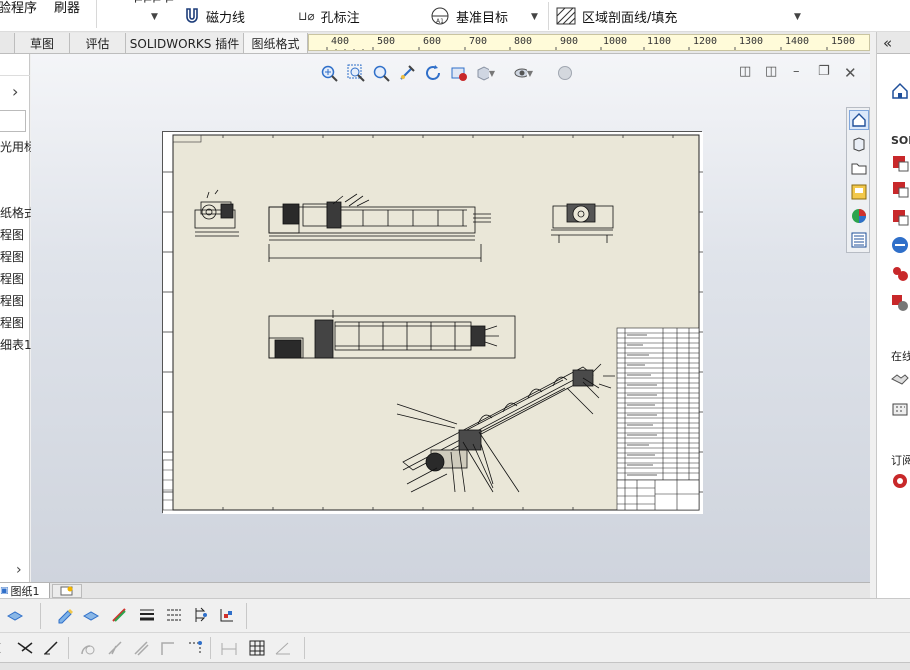  I want to click on hide-show-edges-icon, so click(201, 615).